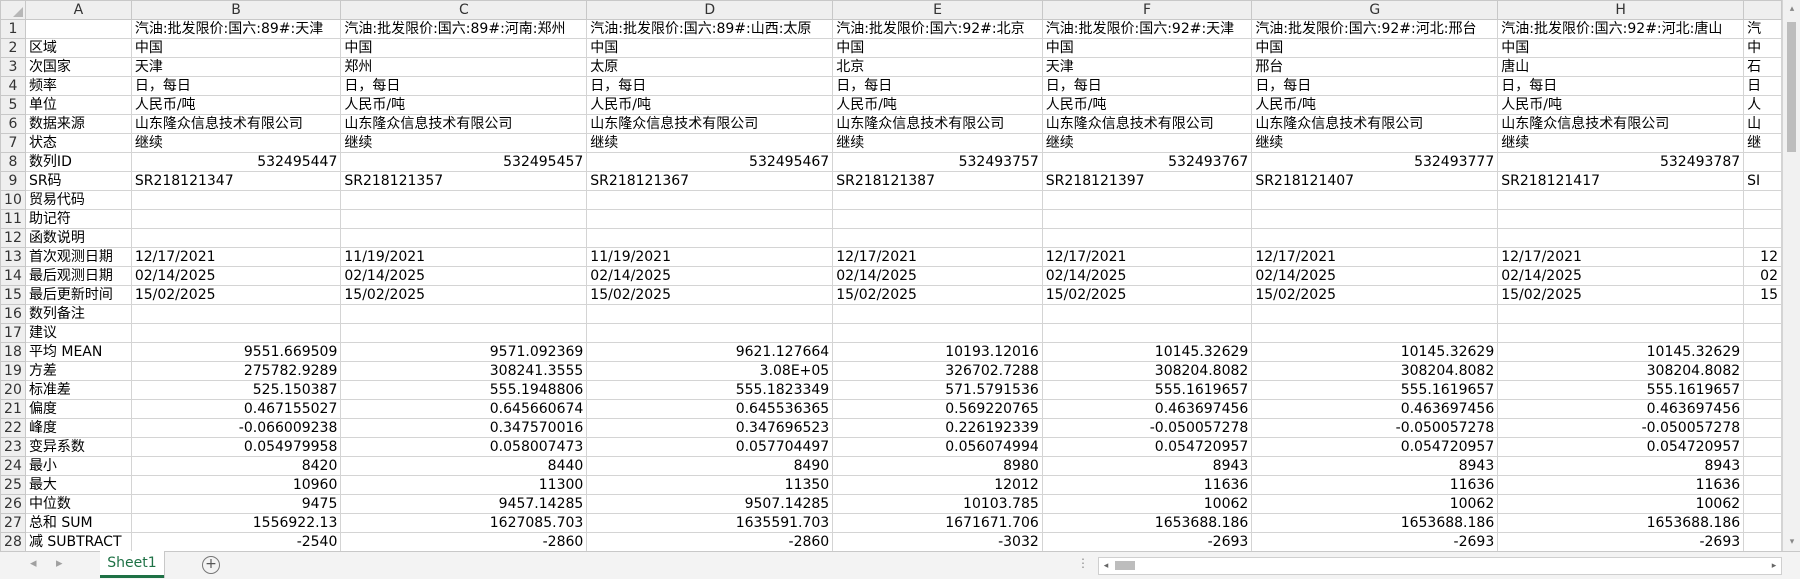 This screenshot has height=579, width=1800. Describe the element at coordinates (78, 504) in the screenshot. I see `cell: 中位数` at that location.